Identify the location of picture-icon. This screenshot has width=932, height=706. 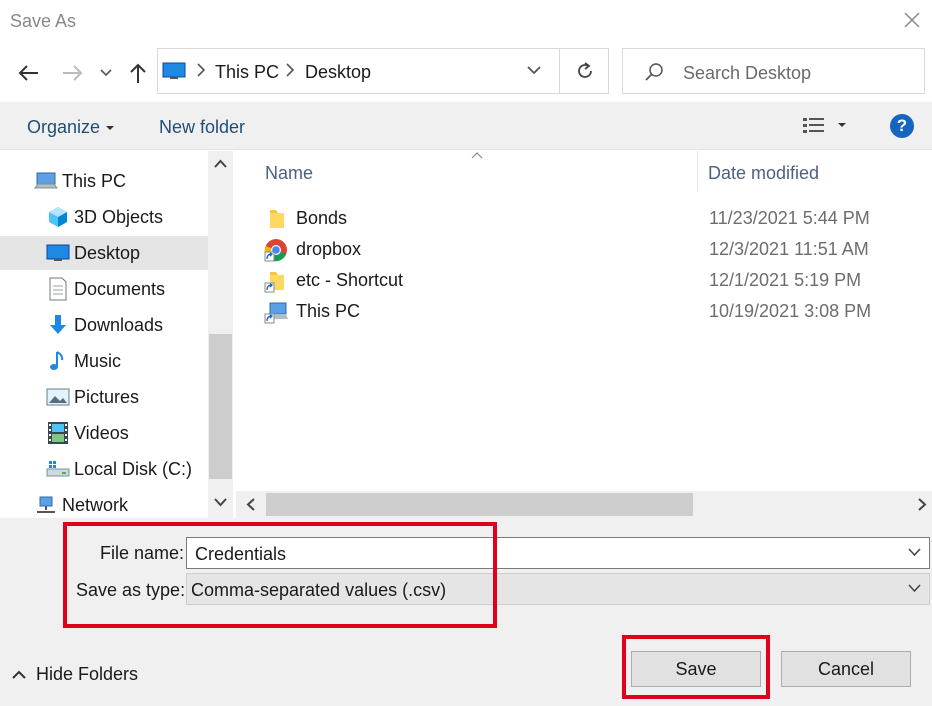
(58, 397).